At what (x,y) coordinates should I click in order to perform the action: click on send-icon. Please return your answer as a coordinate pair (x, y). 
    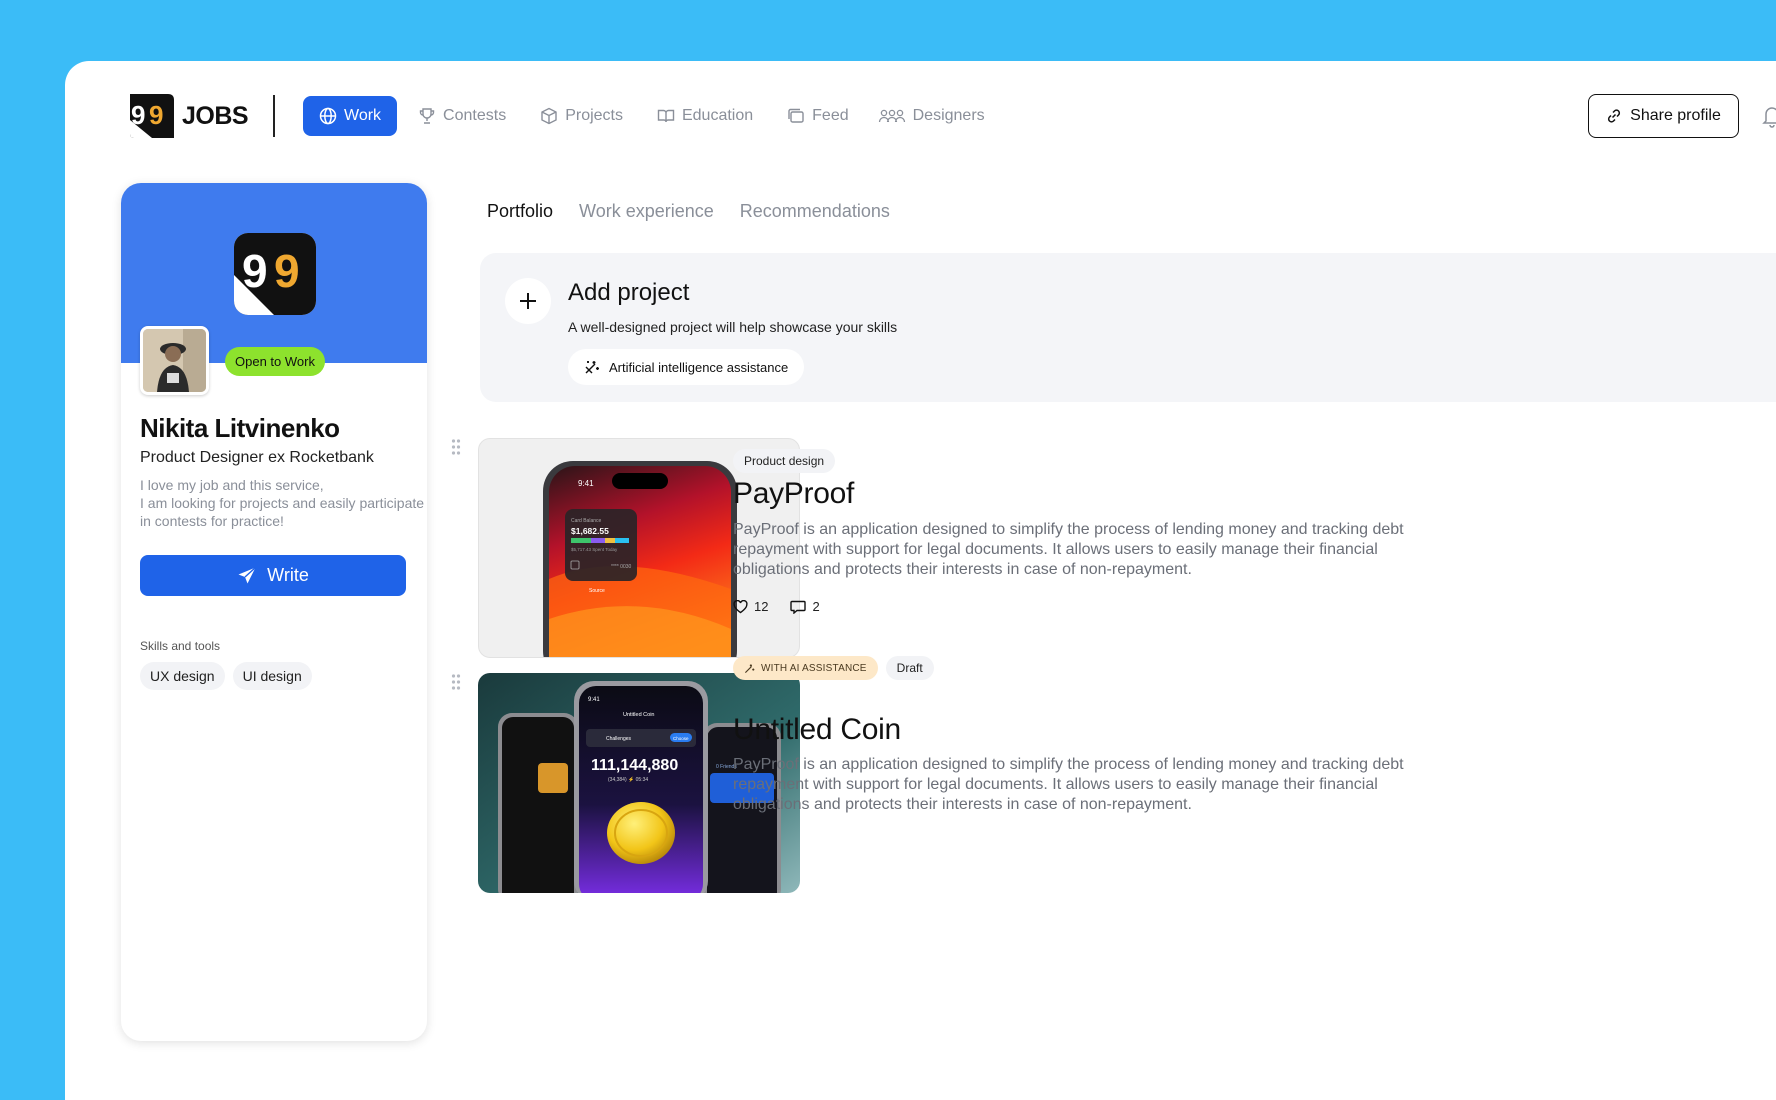
    Looking at the image, I should click on (247, 574).